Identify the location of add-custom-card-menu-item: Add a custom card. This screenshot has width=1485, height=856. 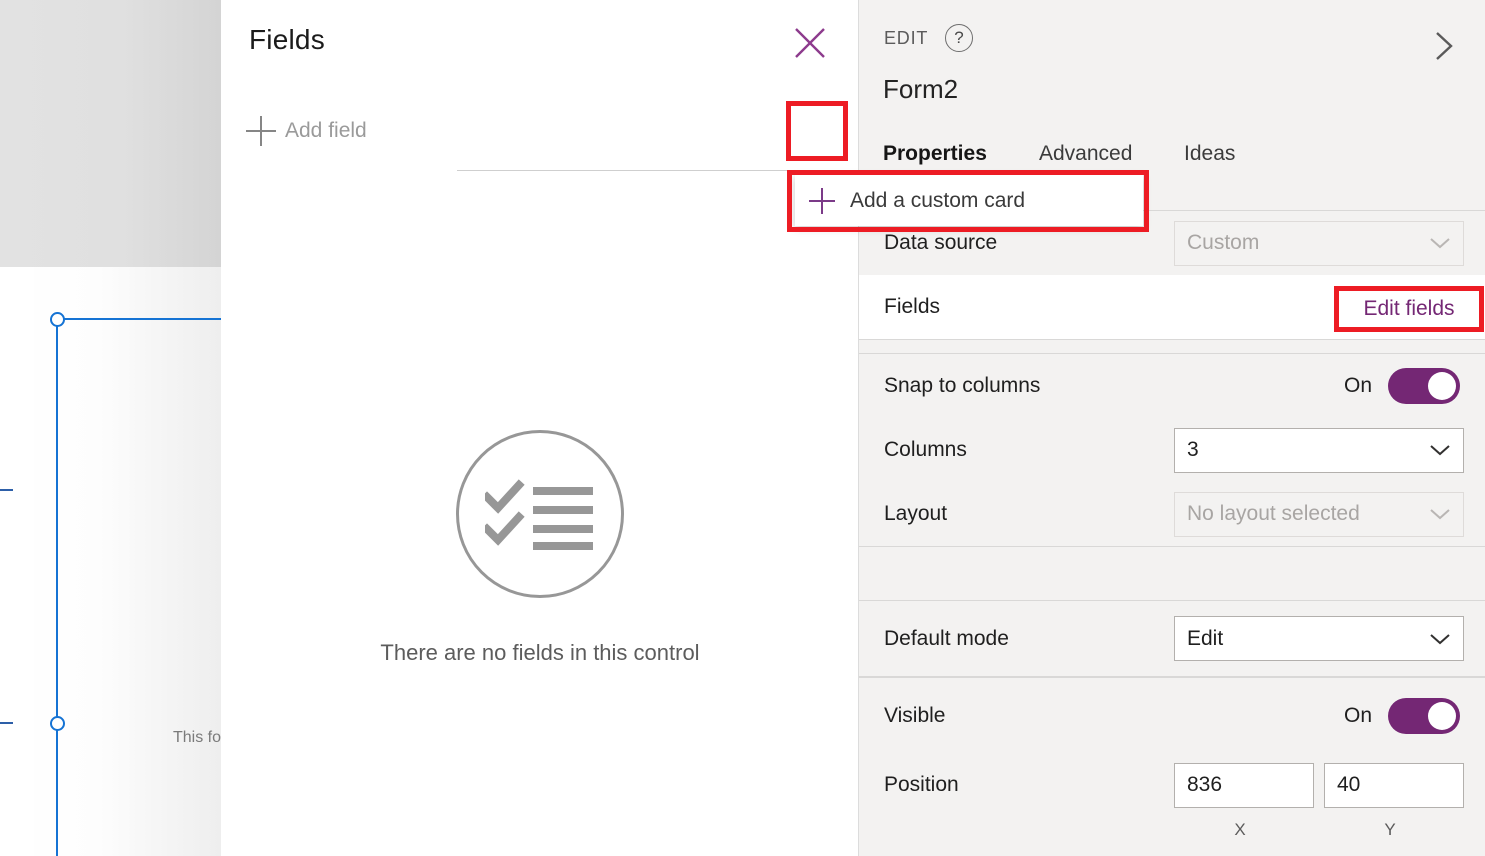
(969, 200).